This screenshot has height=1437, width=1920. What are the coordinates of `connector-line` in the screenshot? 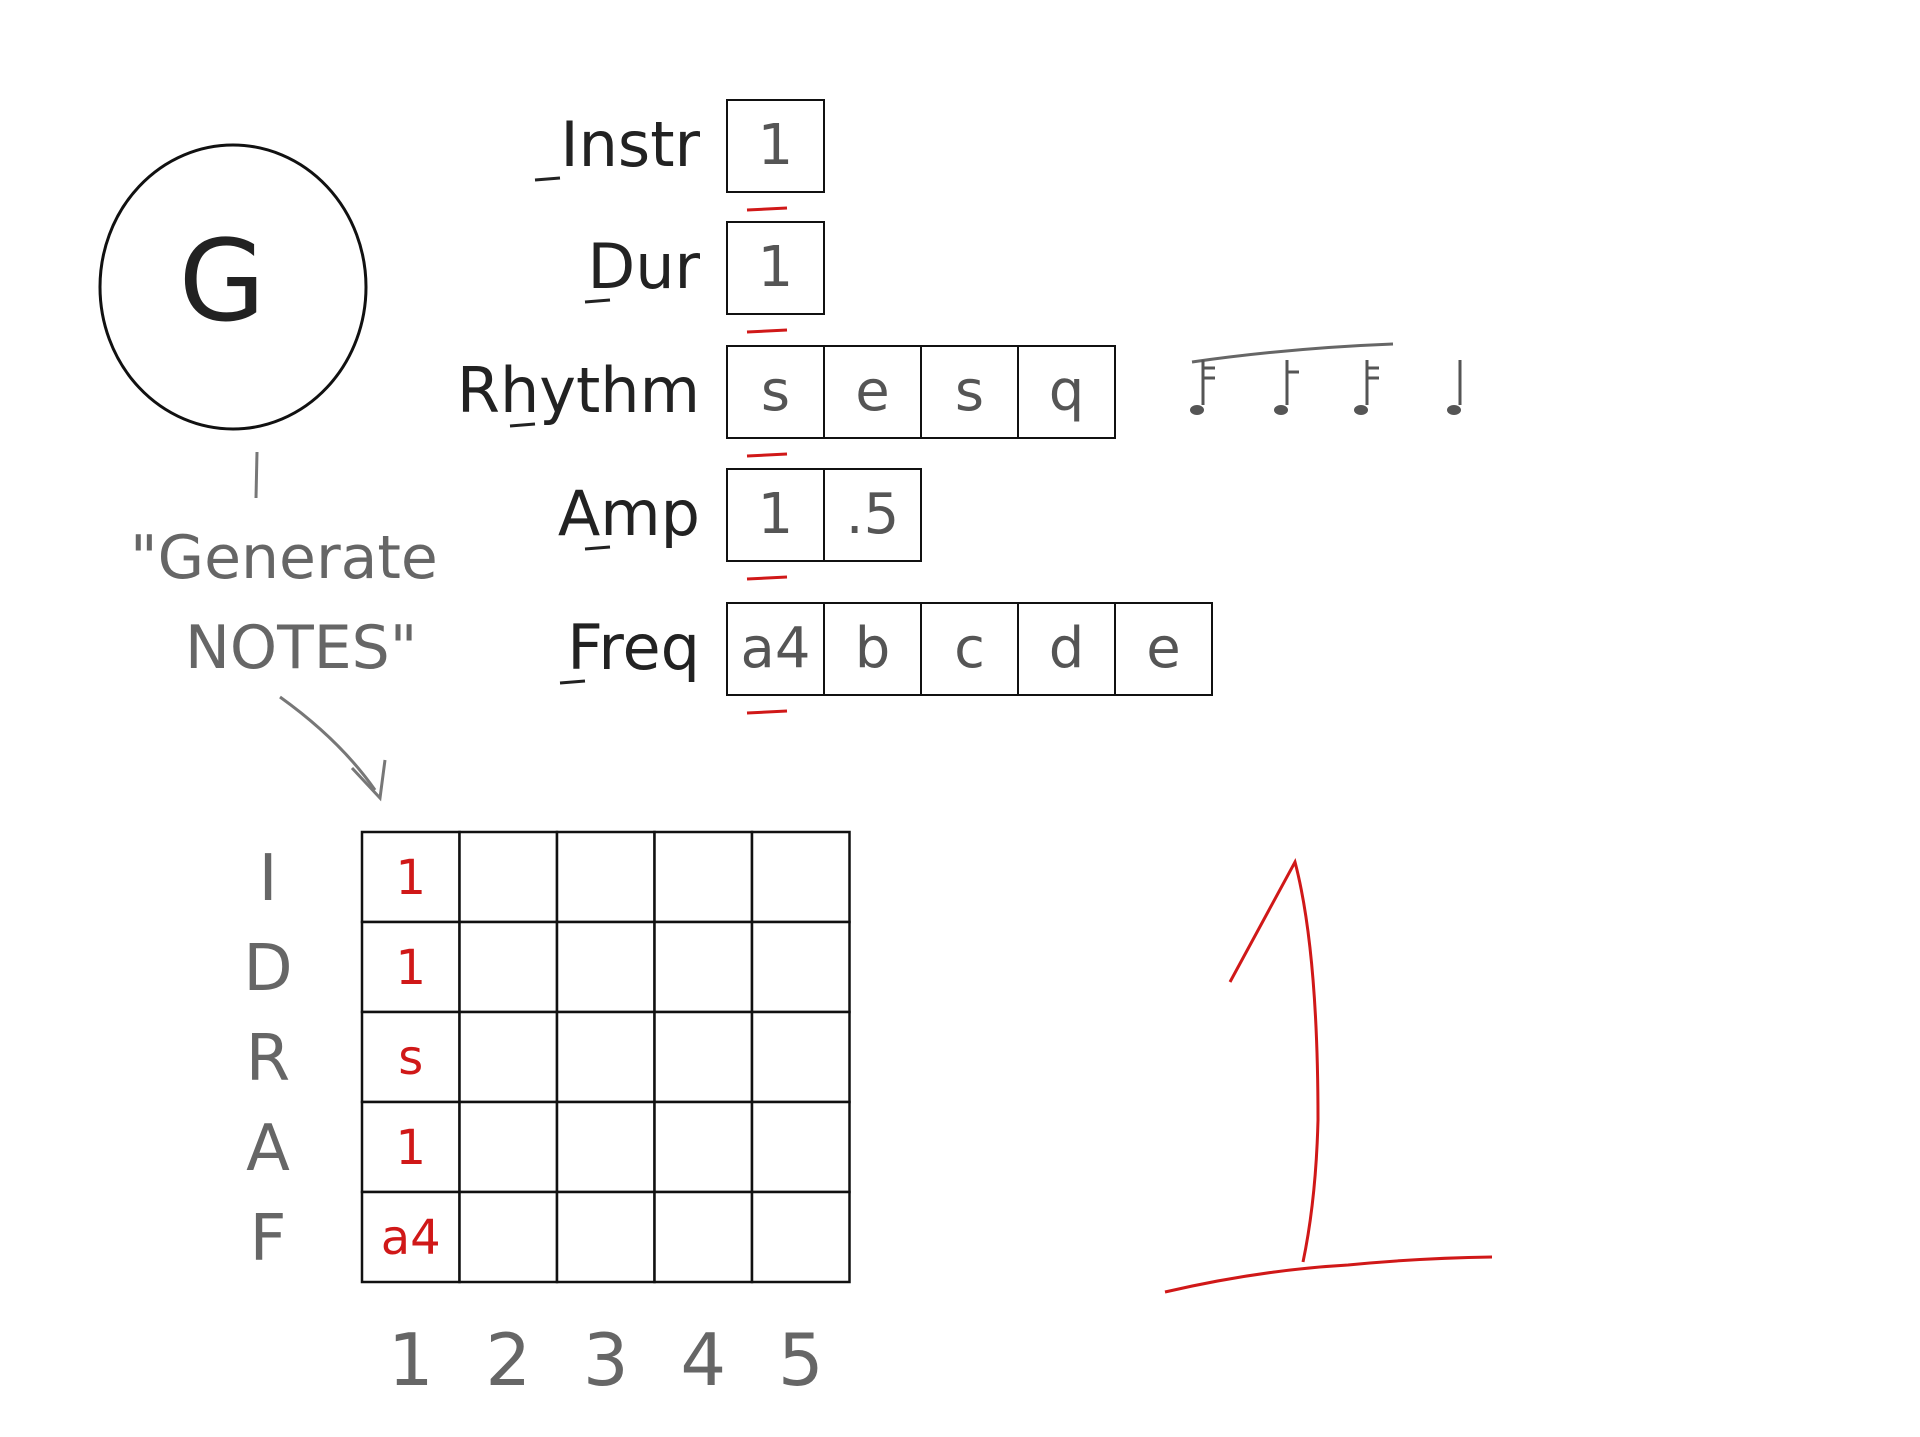 It's located at (256, 475).